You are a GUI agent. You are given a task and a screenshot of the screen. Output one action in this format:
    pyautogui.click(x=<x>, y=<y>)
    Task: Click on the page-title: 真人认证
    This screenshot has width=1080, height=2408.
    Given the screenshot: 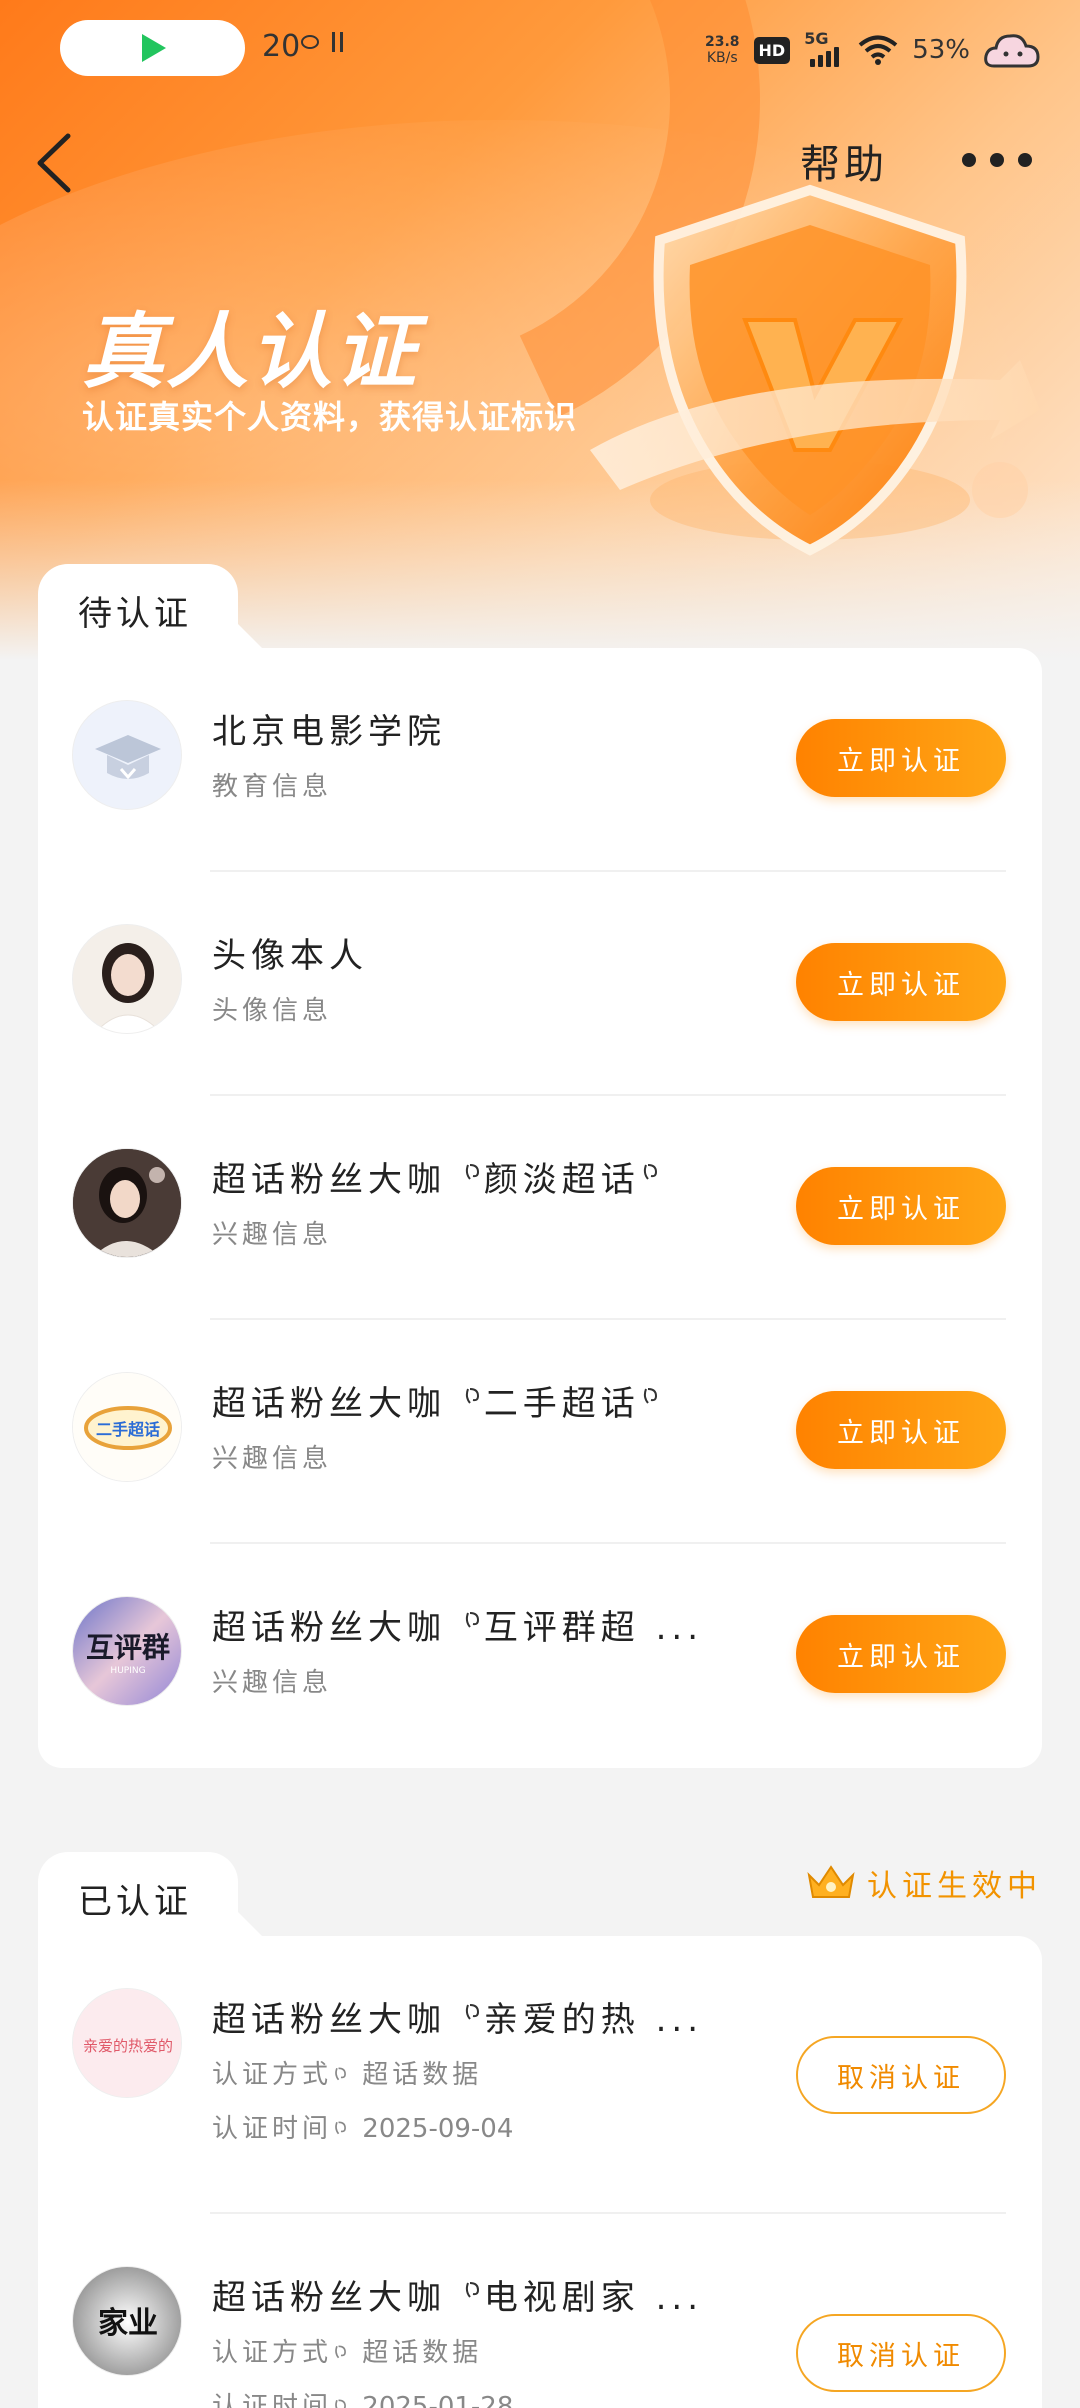 What is the action you would take?
    pyautogui.click(x=250, y=352)
    